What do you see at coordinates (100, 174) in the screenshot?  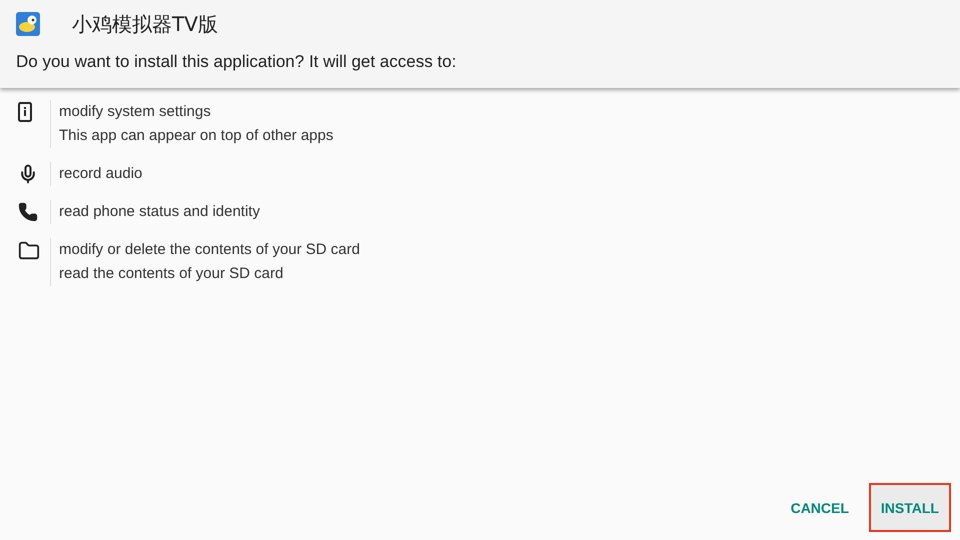 I see `permission-text: record audio` at bounding box center [100, 174].